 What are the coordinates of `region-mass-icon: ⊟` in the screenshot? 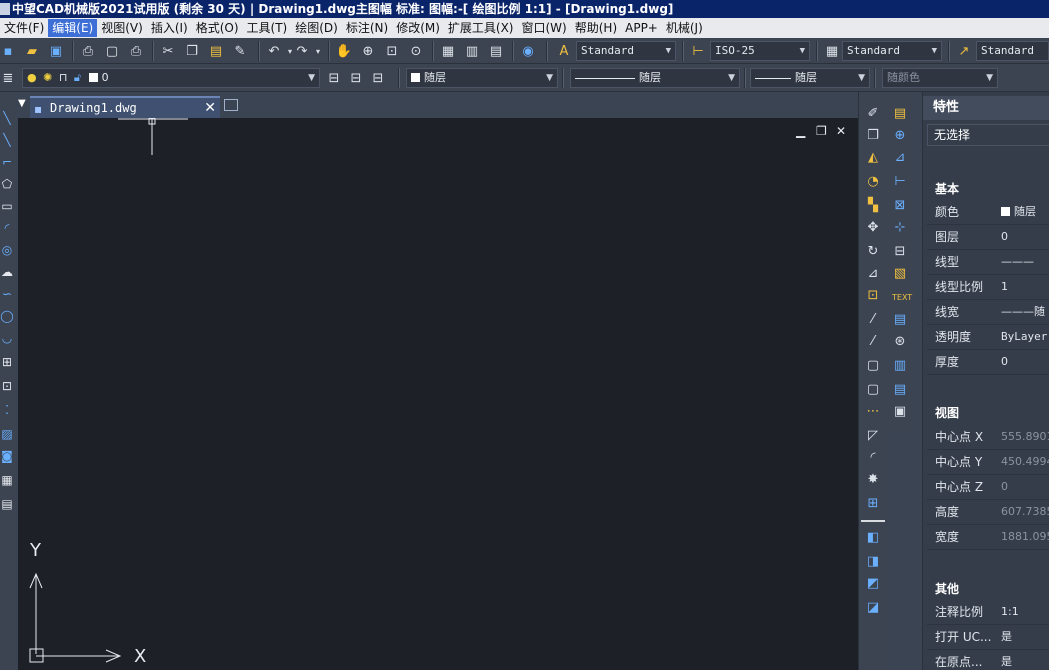 It's located at (900, 252).